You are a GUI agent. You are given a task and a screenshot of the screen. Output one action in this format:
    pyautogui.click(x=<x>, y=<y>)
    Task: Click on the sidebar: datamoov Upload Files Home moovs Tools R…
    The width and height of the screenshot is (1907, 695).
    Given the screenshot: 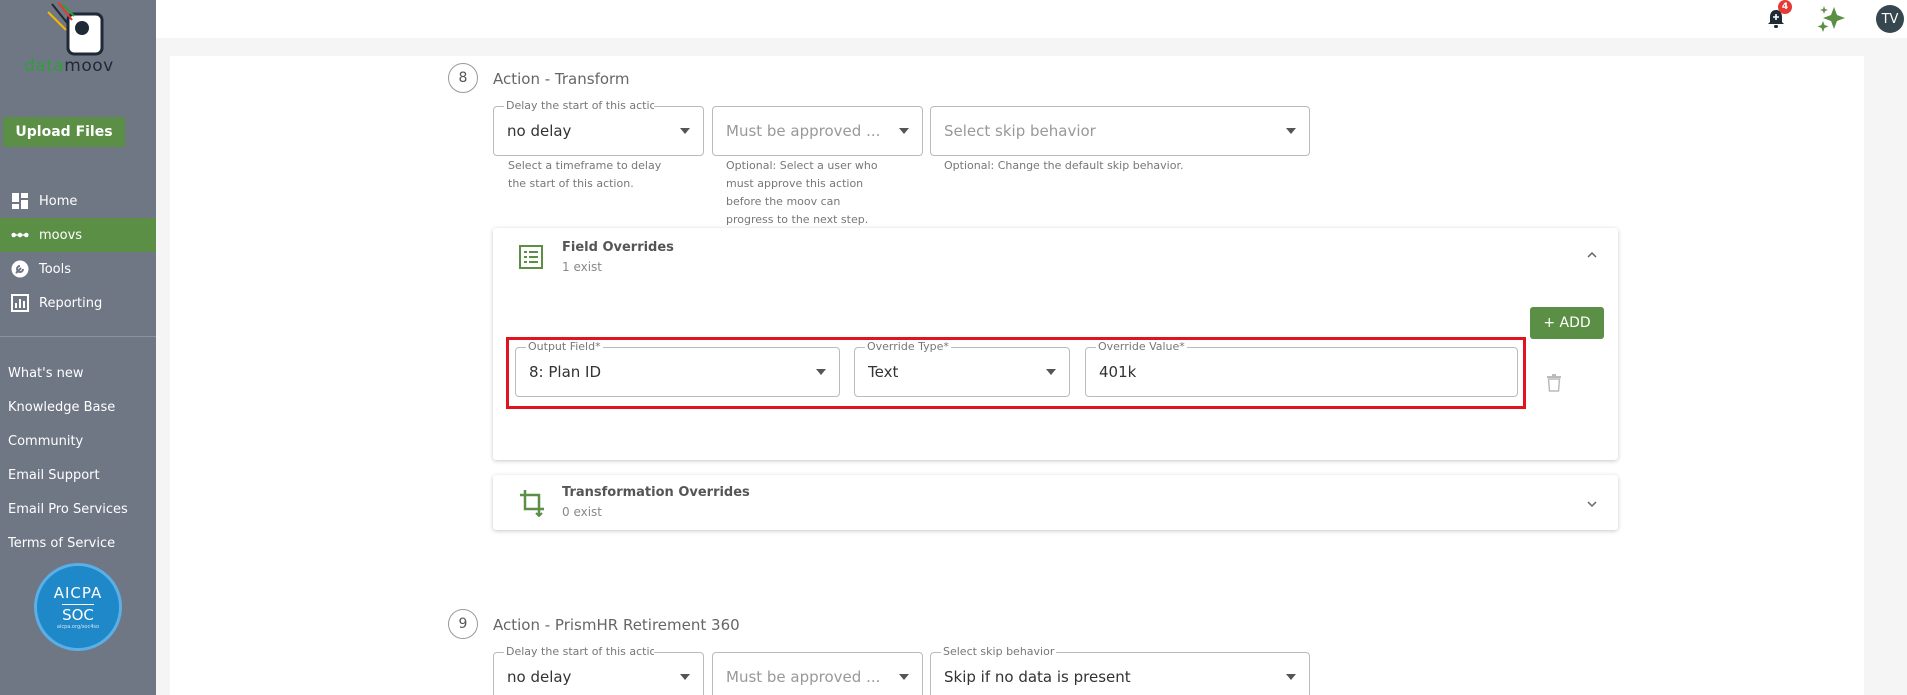 What is the action you would take?
    pyautogui.click(x=78, y=347)
    